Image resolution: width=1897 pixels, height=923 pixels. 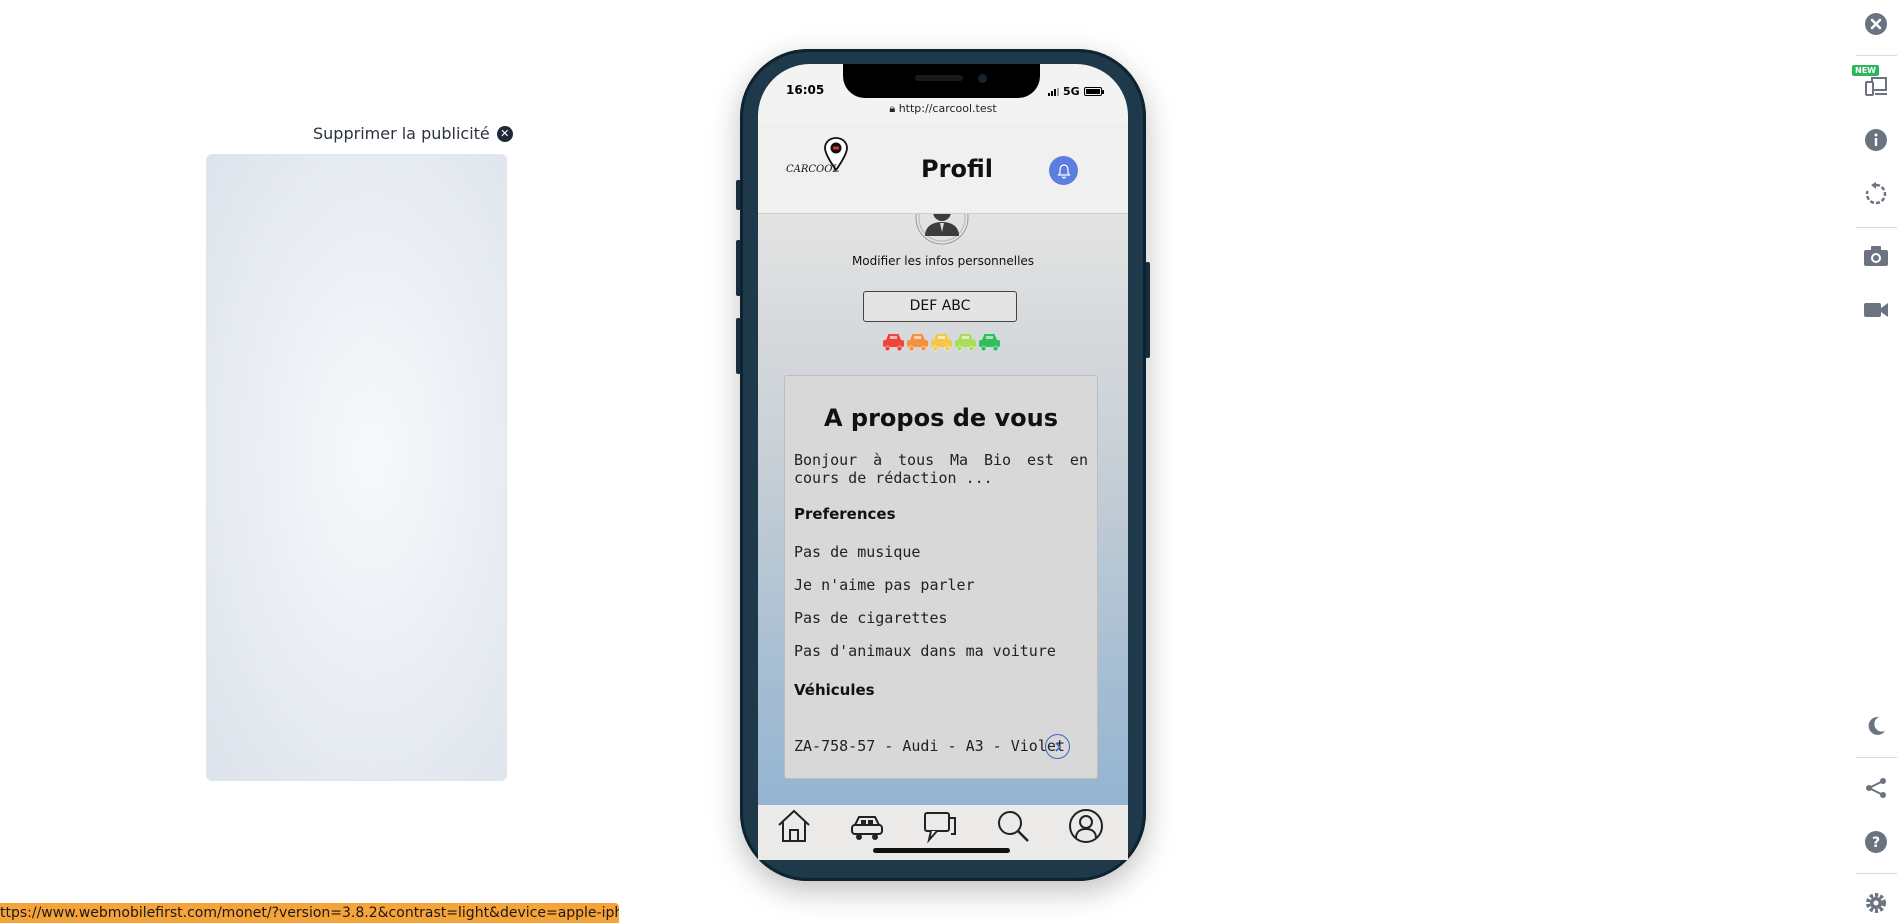 I want to click on info-icon, so click(x=1876, y=140).